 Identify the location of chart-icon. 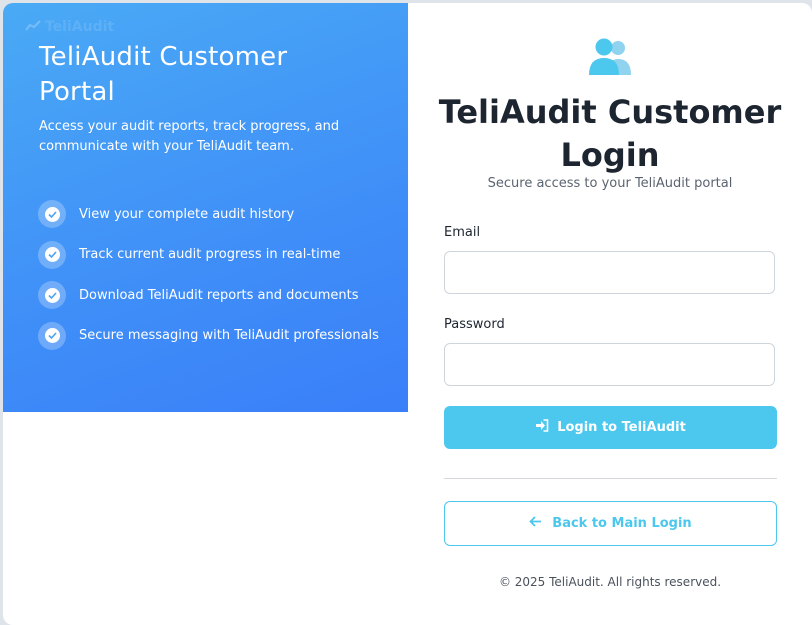
(33, 27).